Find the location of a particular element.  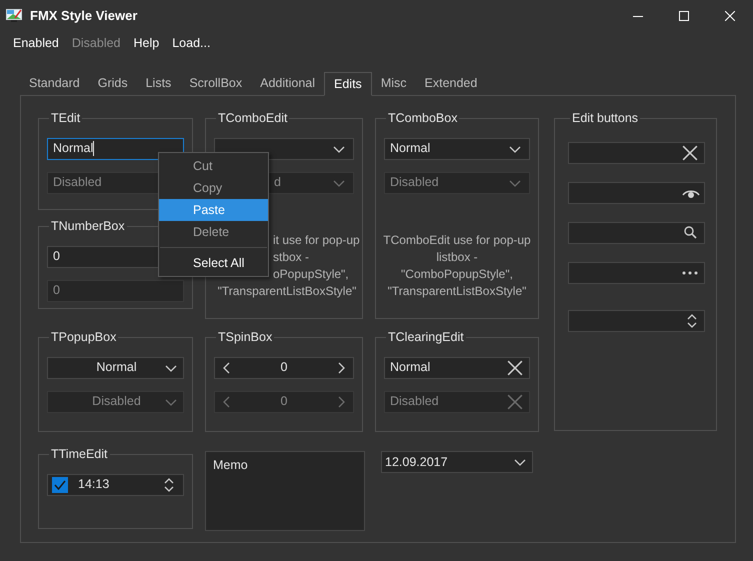

tab: Standard is located at coordinates (54, 83).